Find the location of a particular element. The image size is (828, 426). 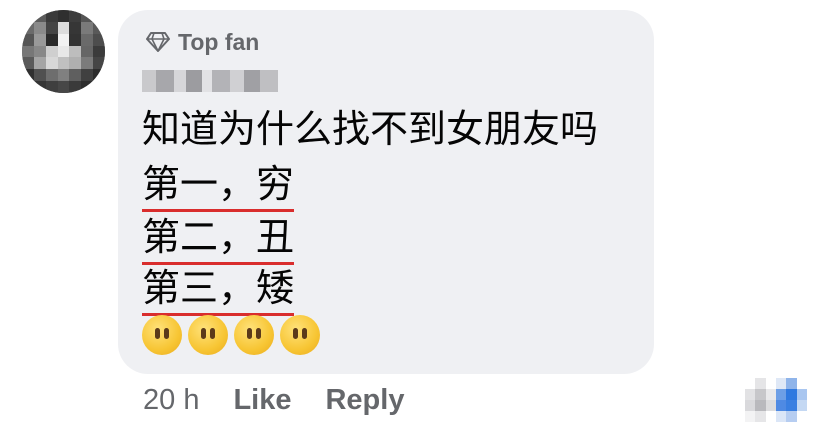

comment-actions: 20 h Like Reply is located at coordinates (273, 400).